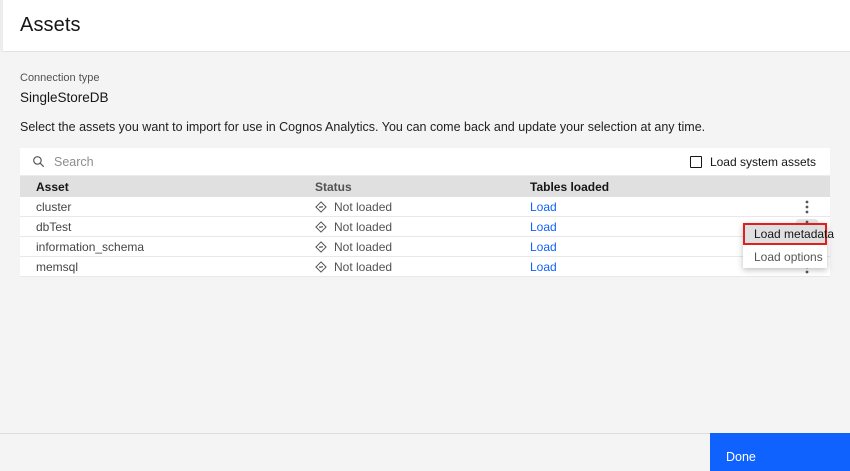  I want to click on column-header-status: Status, so click(333, 186).